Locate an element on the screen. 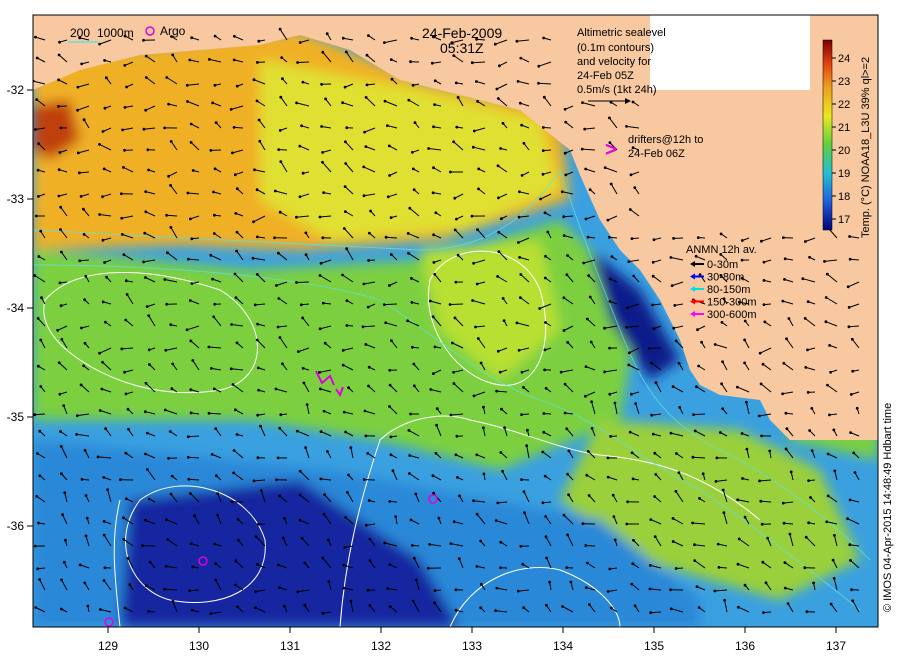  drifters-line: 24-Feb 06Z is located at coordinates (656, 154).